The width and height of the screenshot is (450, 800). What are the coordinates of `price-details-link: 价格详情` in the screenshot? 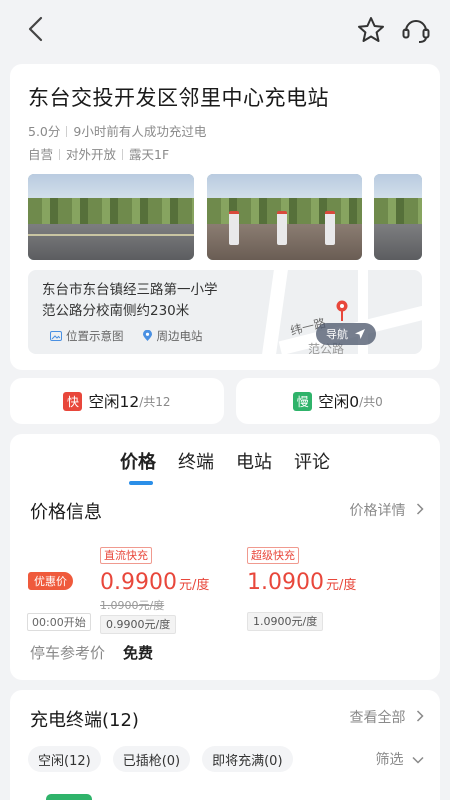 It's located at (387, 510).